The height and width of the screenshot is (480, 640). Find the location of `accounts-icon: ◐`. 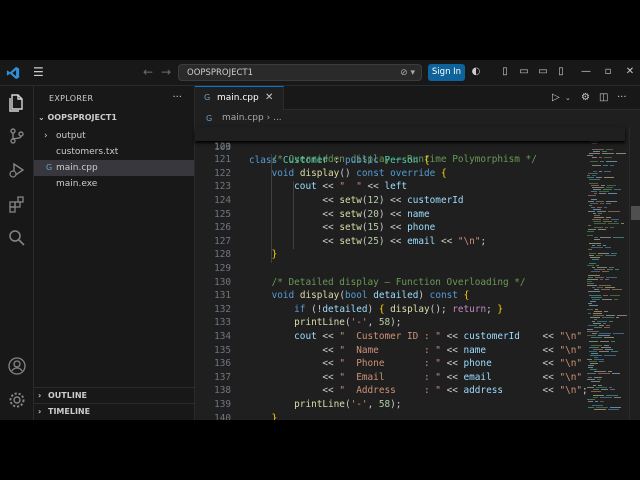

accounts-icon: ◐ is located at coordinates (476, 72).